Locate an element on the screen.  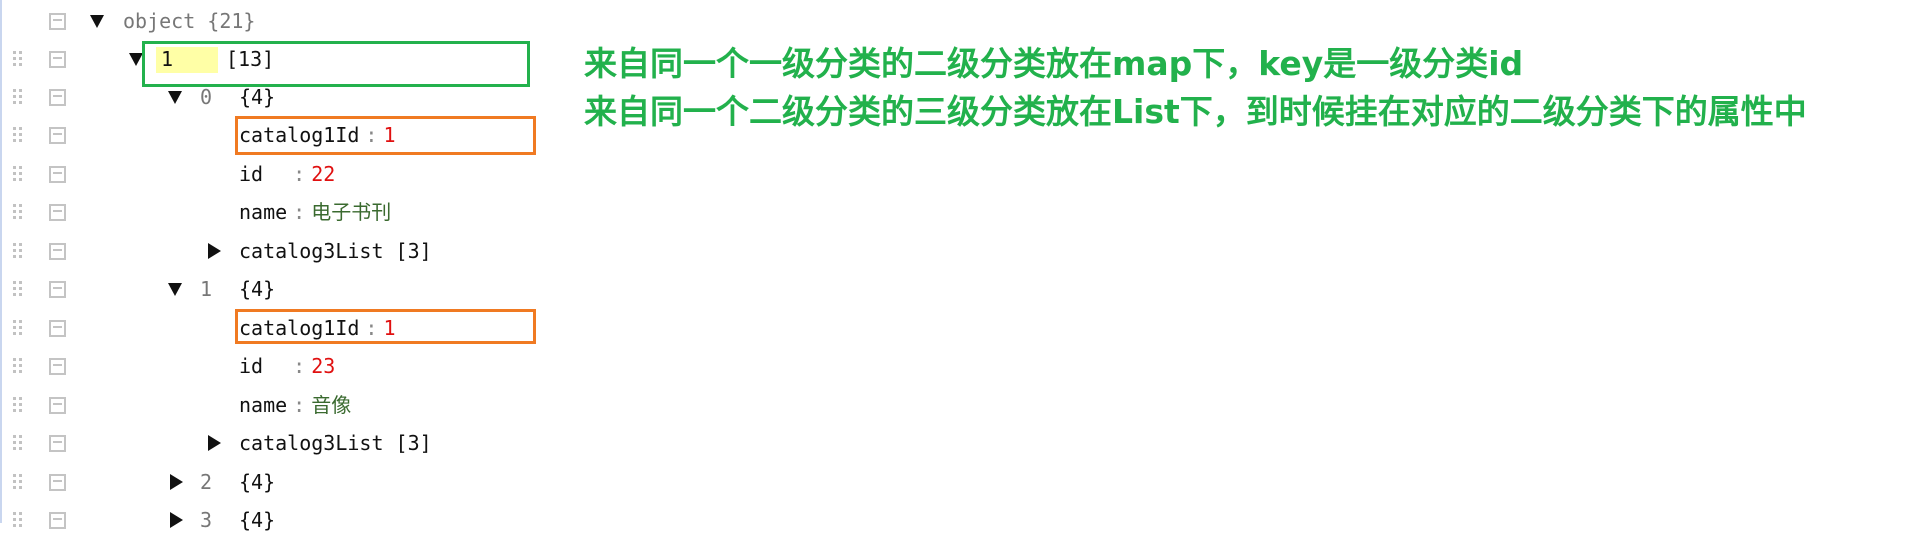
property-entry: name: 电子书刊 is located at coordinates (315, 212).